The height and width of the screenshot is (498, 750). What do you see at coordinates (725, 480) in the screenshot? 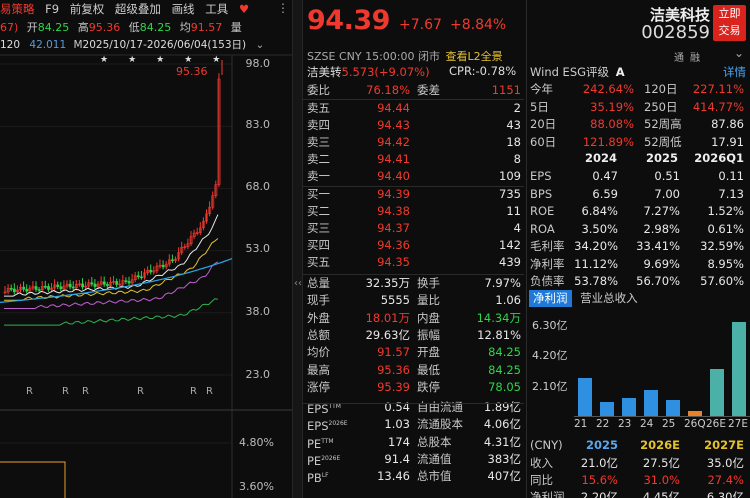
I see `forecast-value: 27.4%` at bounding box center [725, 480].